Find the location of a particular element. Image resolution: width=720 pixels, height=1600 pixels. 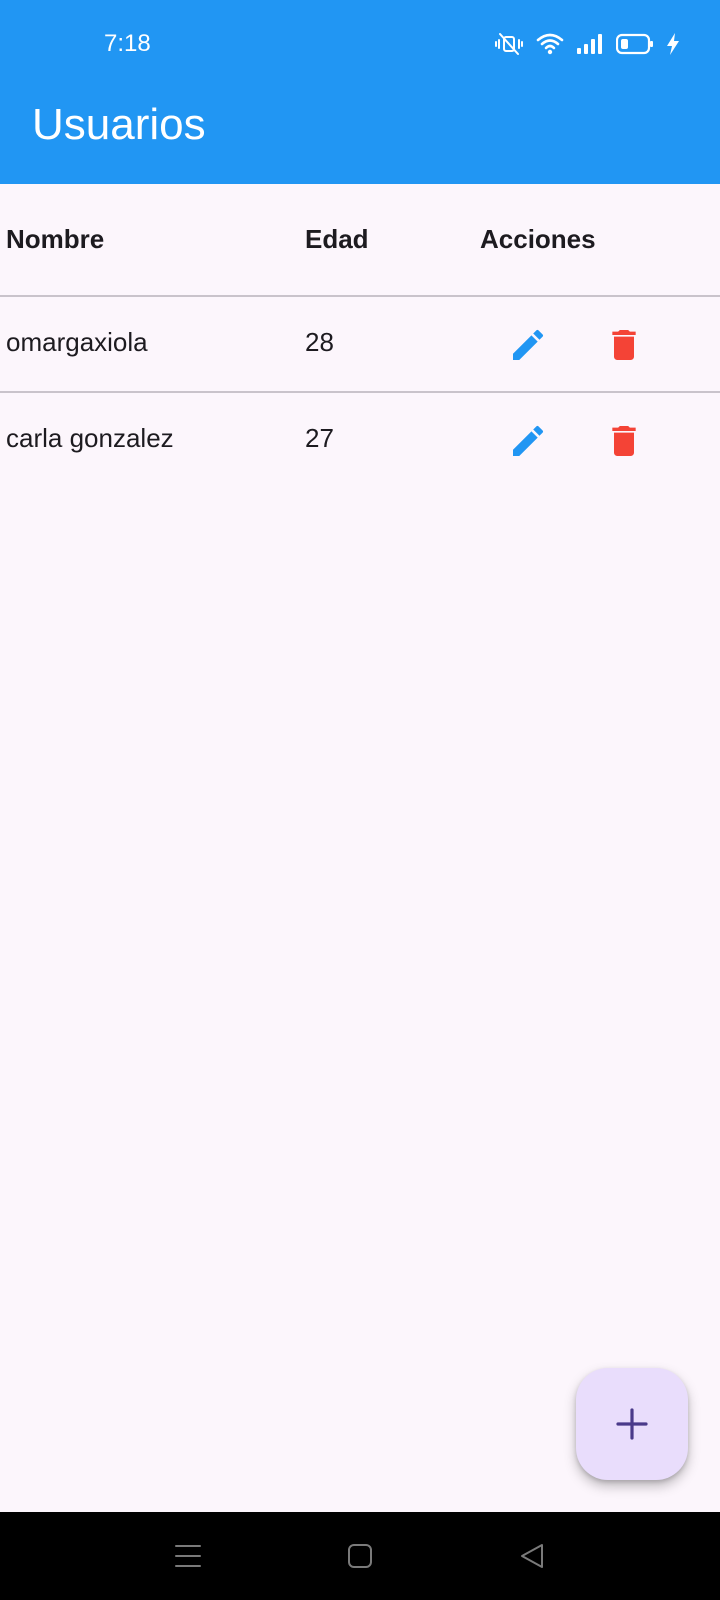

home-square-icon is located at coordinates (360, 1556).